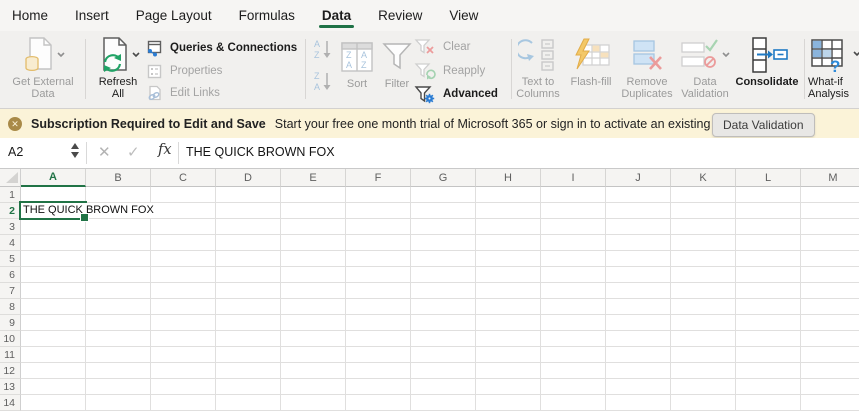 Image resolution: width=859 pixels, height=411 pixels. I want to click on cell-F8, so click(378, 307).